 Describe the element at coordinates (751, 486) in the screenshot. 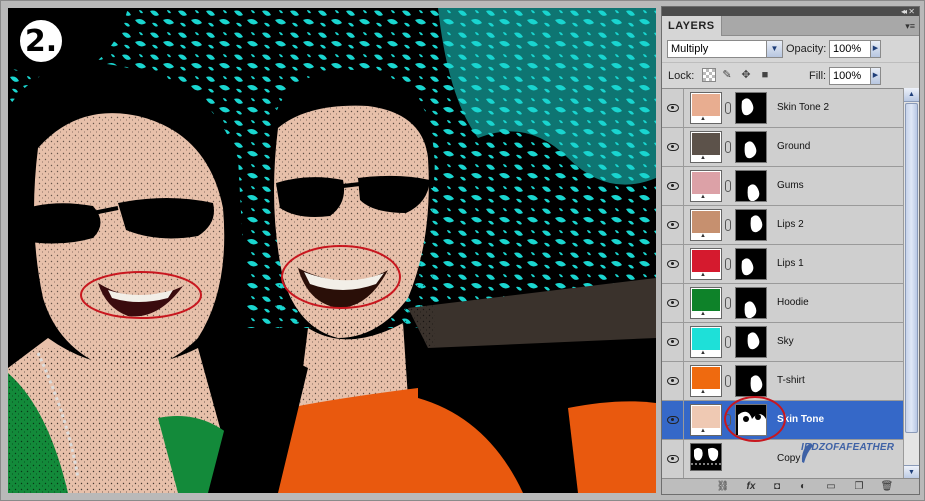

I see `layer-style-icon: fx` at that location.